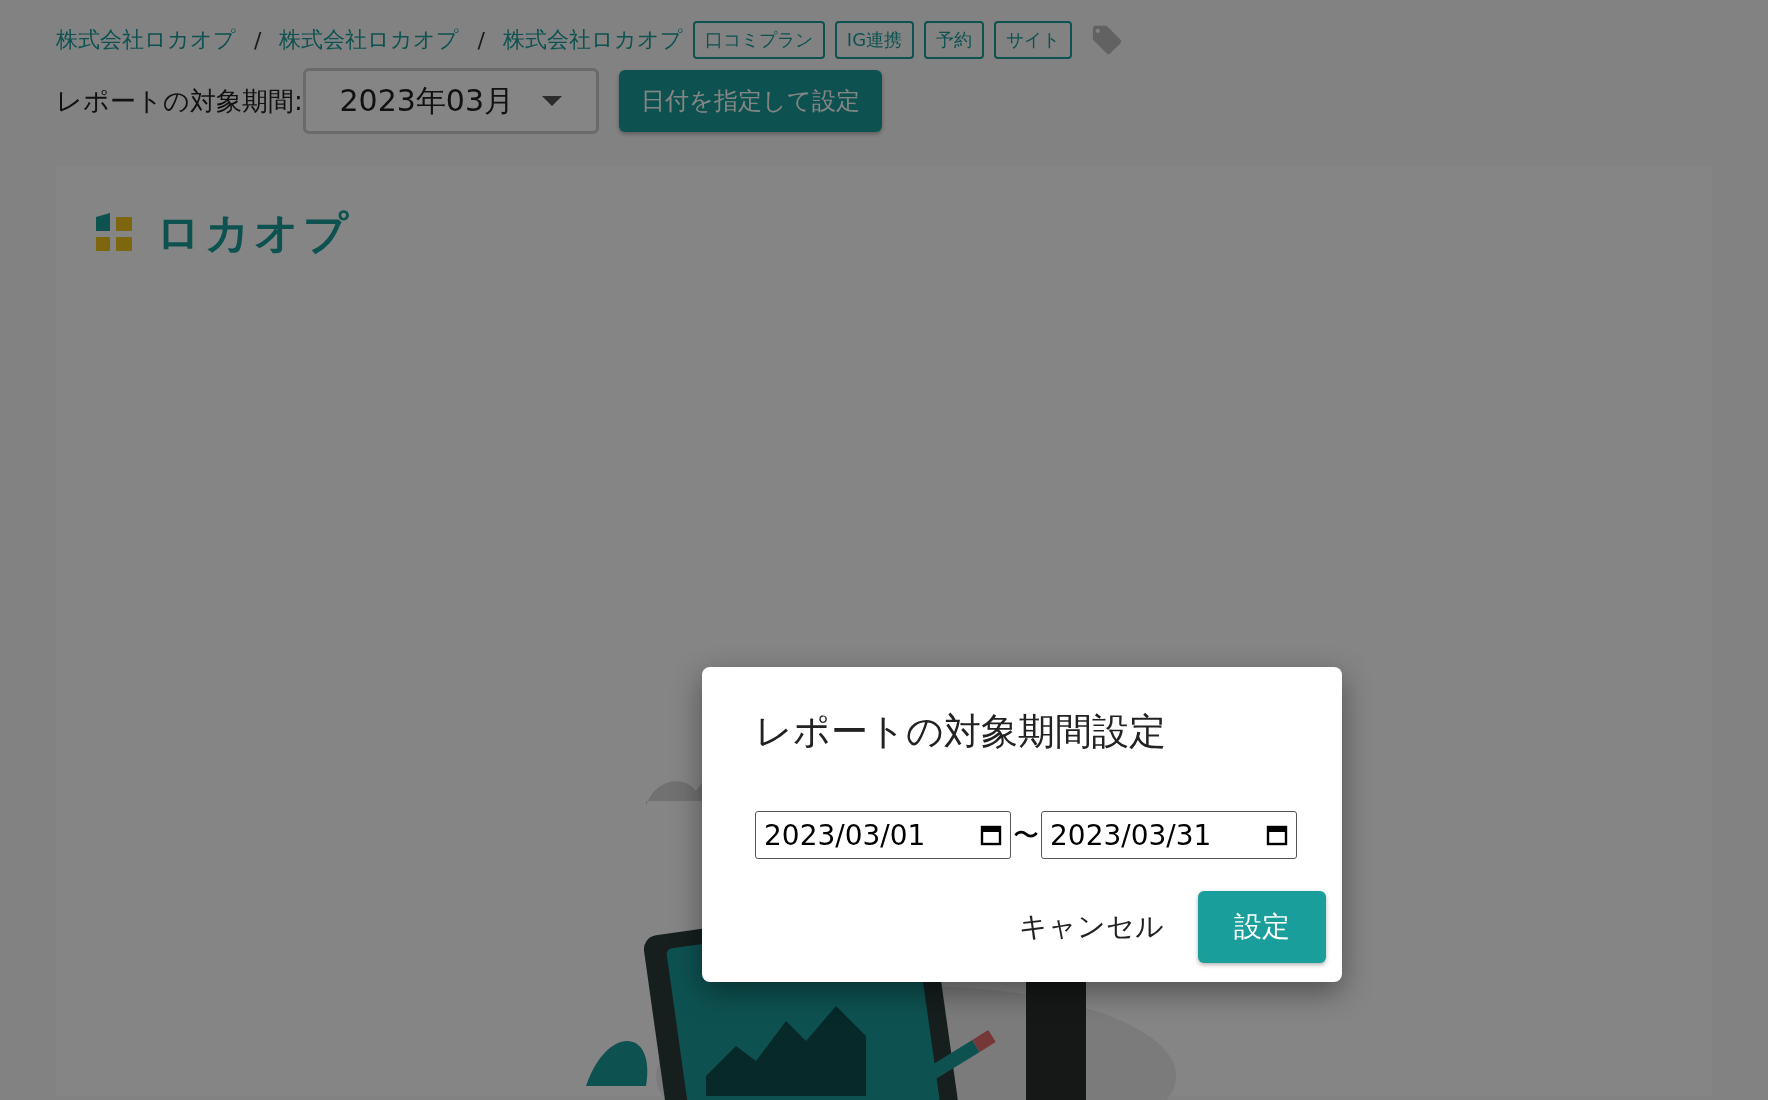 The width and height of the screenshot is (1768, 1100). Describe the element at coordinates (961, 732) in the screenshot. I see `dialog-title: レポートの対象期間設定` at that location.